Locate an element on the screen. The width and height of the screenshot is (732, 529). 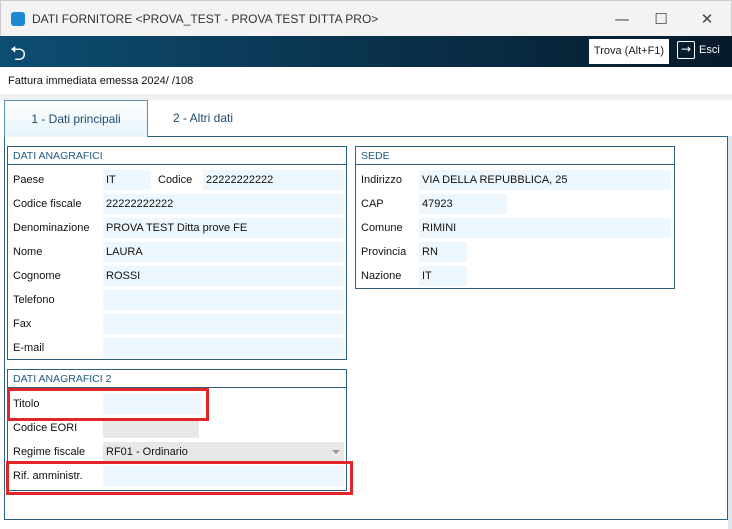
codice-eori-field is located at coordinates (151, 428).